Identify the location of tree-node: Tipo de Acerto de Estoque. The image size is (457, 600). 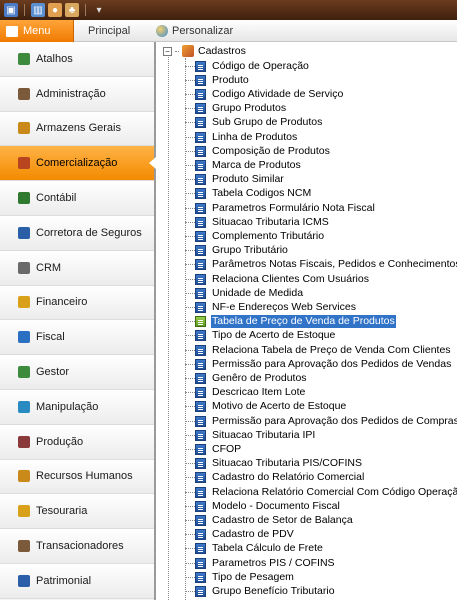
(260, 336).